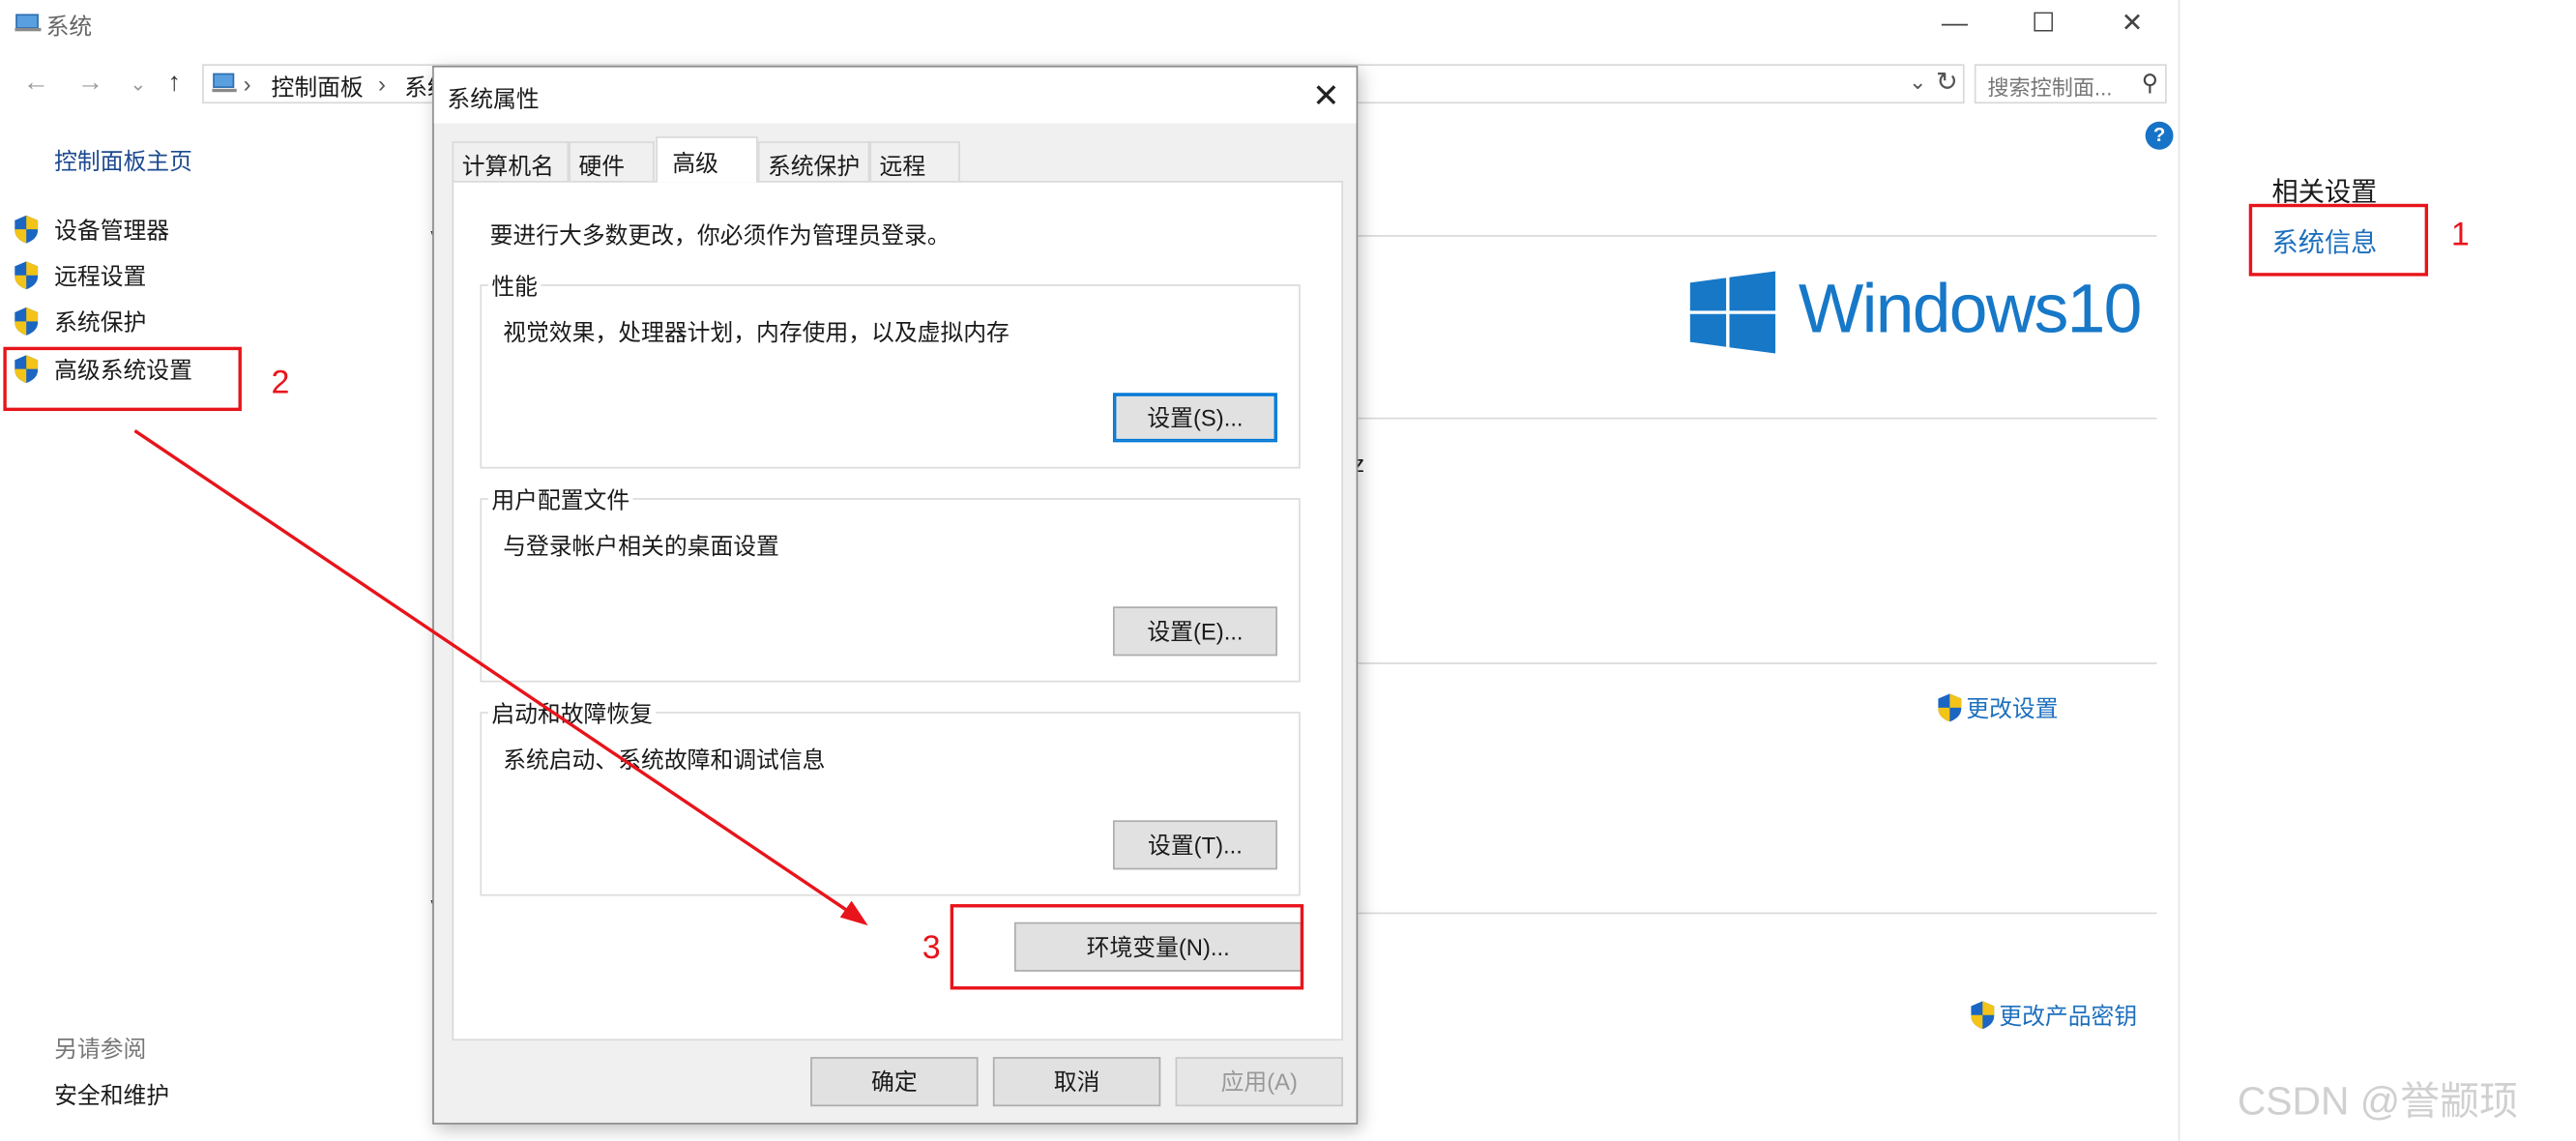 This screenshot has height=1141, width=2576. I want to click on annotation-arrow, so click(500, 677).